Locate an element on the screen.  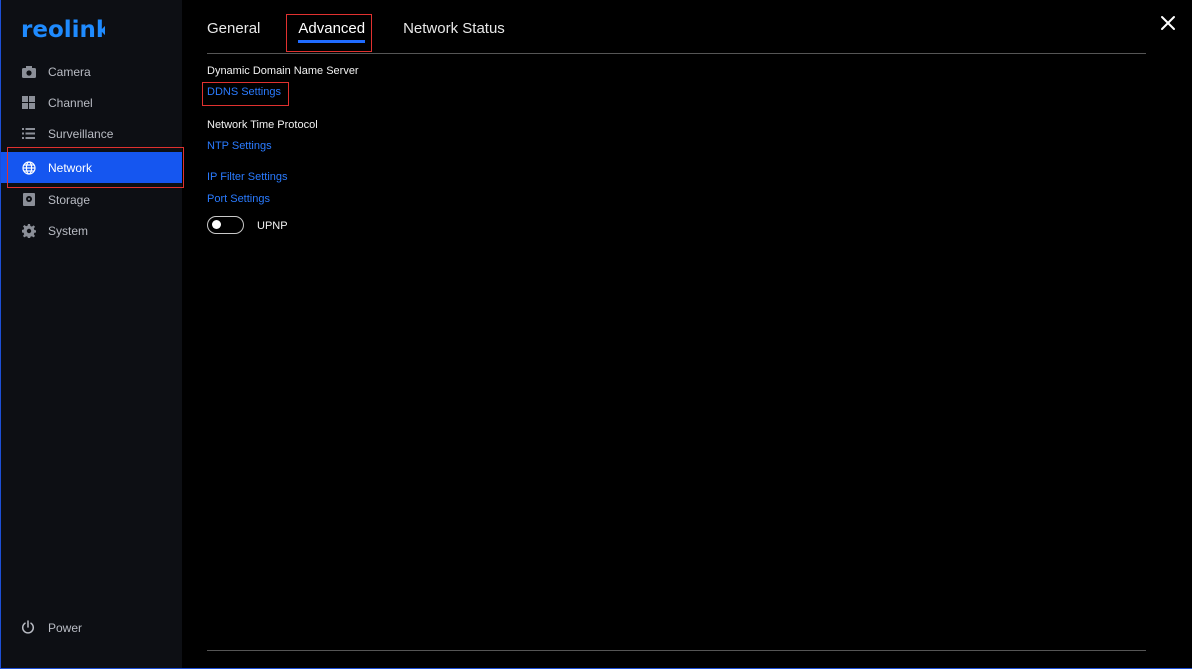
close-icon is located at coordinates (1168, 23).